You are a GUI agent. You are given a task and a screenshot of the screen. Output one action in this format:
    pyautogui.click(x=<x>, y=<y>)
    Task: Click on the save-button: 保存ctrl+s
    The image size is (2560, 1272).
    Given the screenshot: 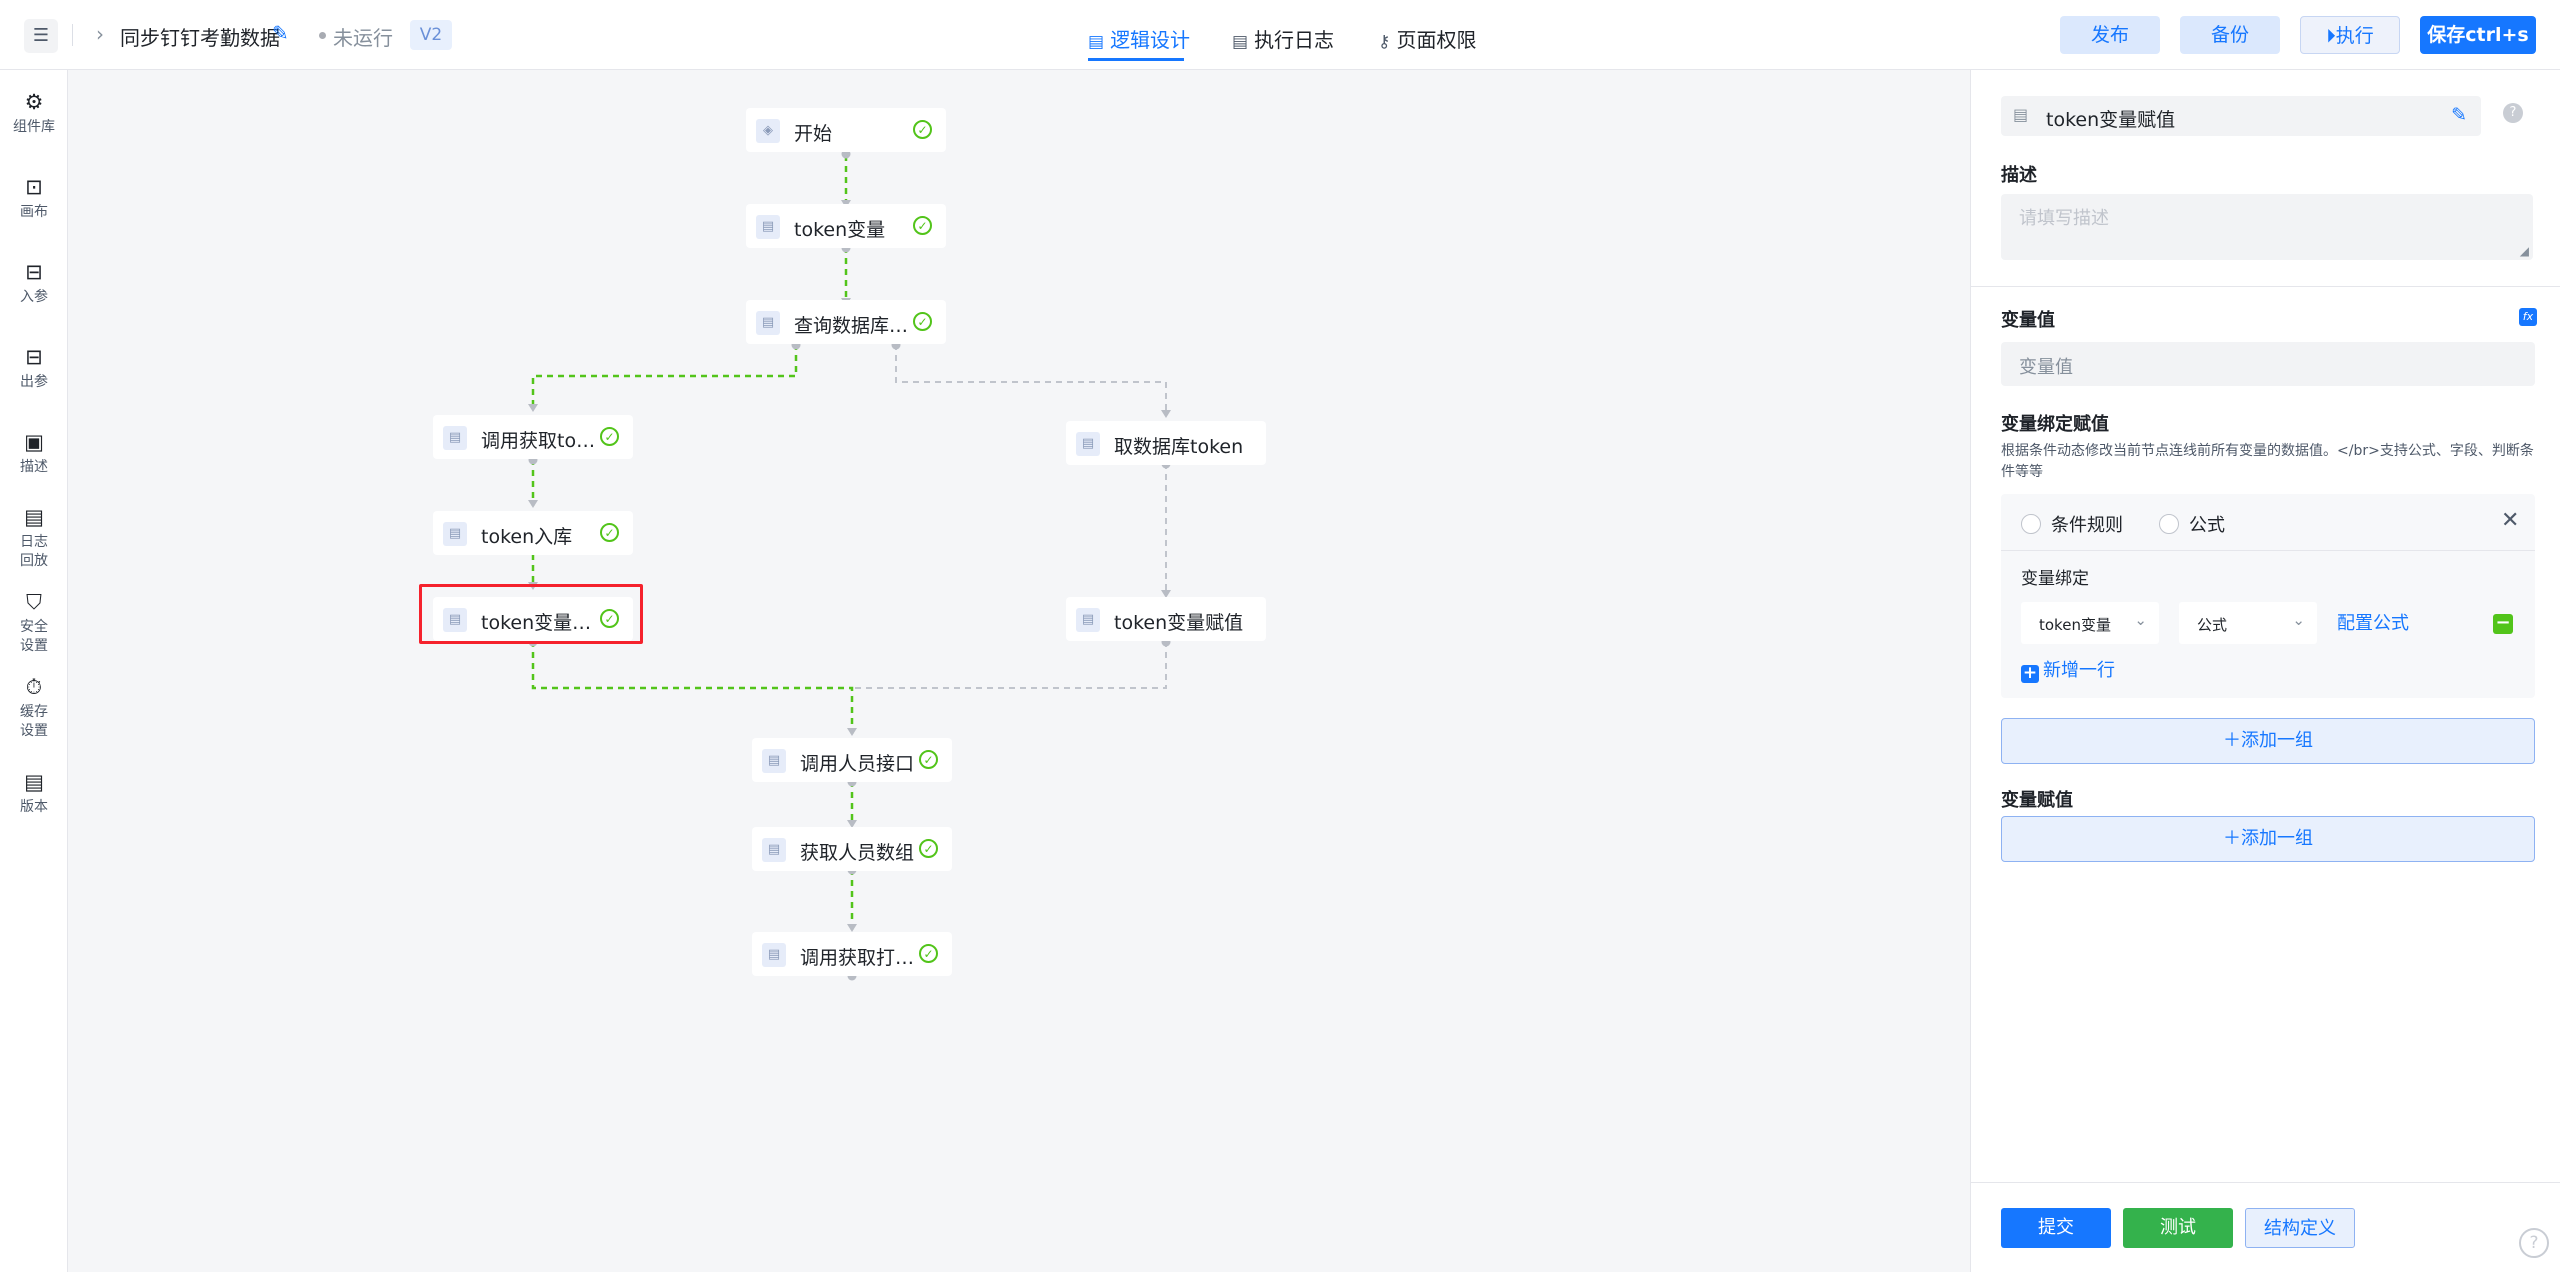 What is the action you would take?
    pyautogui.click(x=2478, y=35)
    